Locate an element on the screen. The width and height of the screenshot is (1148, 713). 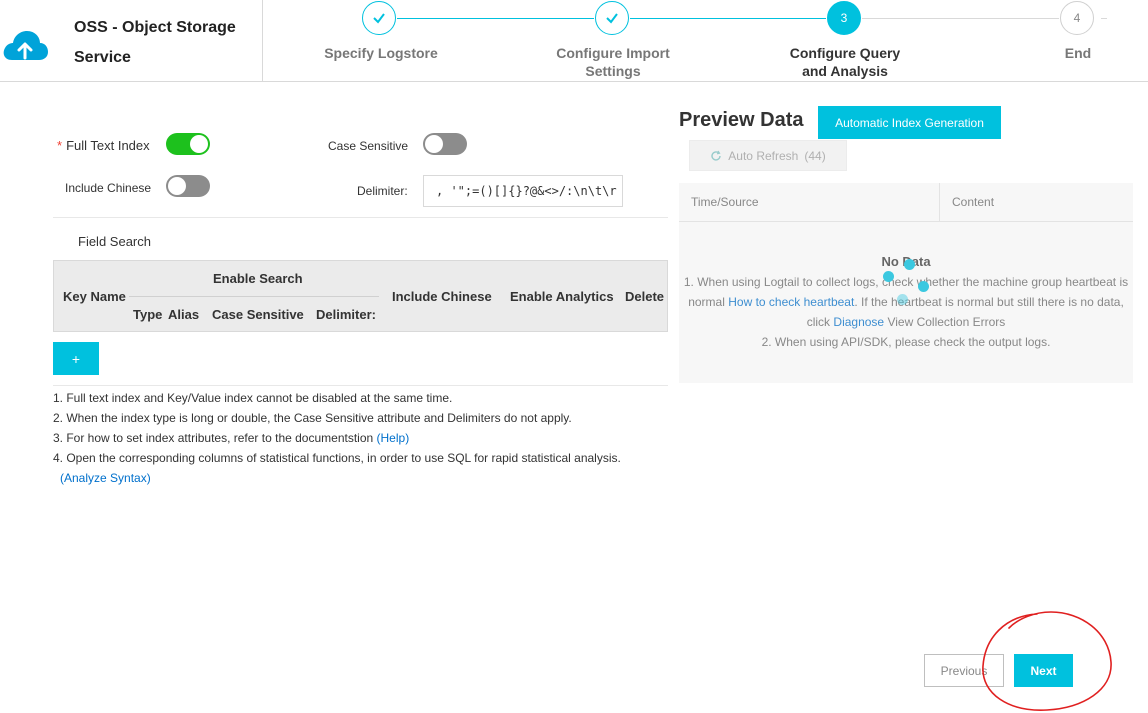
full-text-index-text: Full Text Index is located at coordinates (108, 145).